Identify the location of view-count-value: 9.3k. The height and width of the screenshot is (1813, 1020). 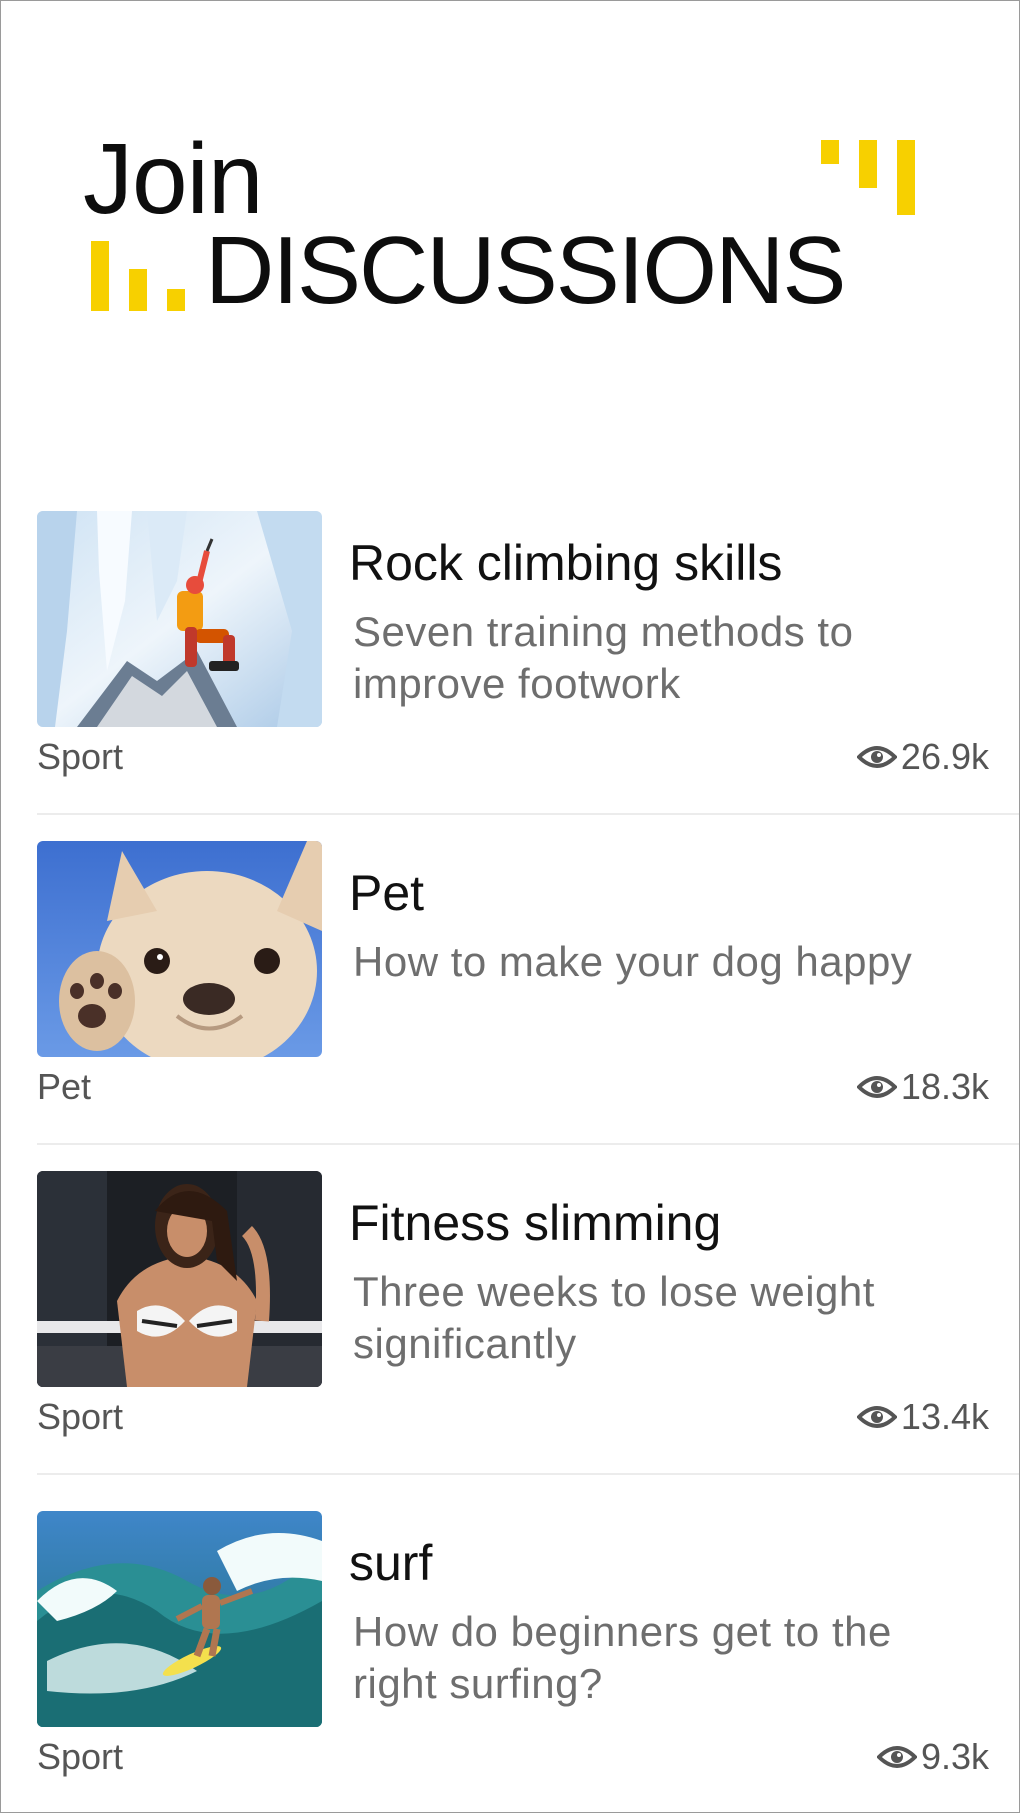
(954, 1756).